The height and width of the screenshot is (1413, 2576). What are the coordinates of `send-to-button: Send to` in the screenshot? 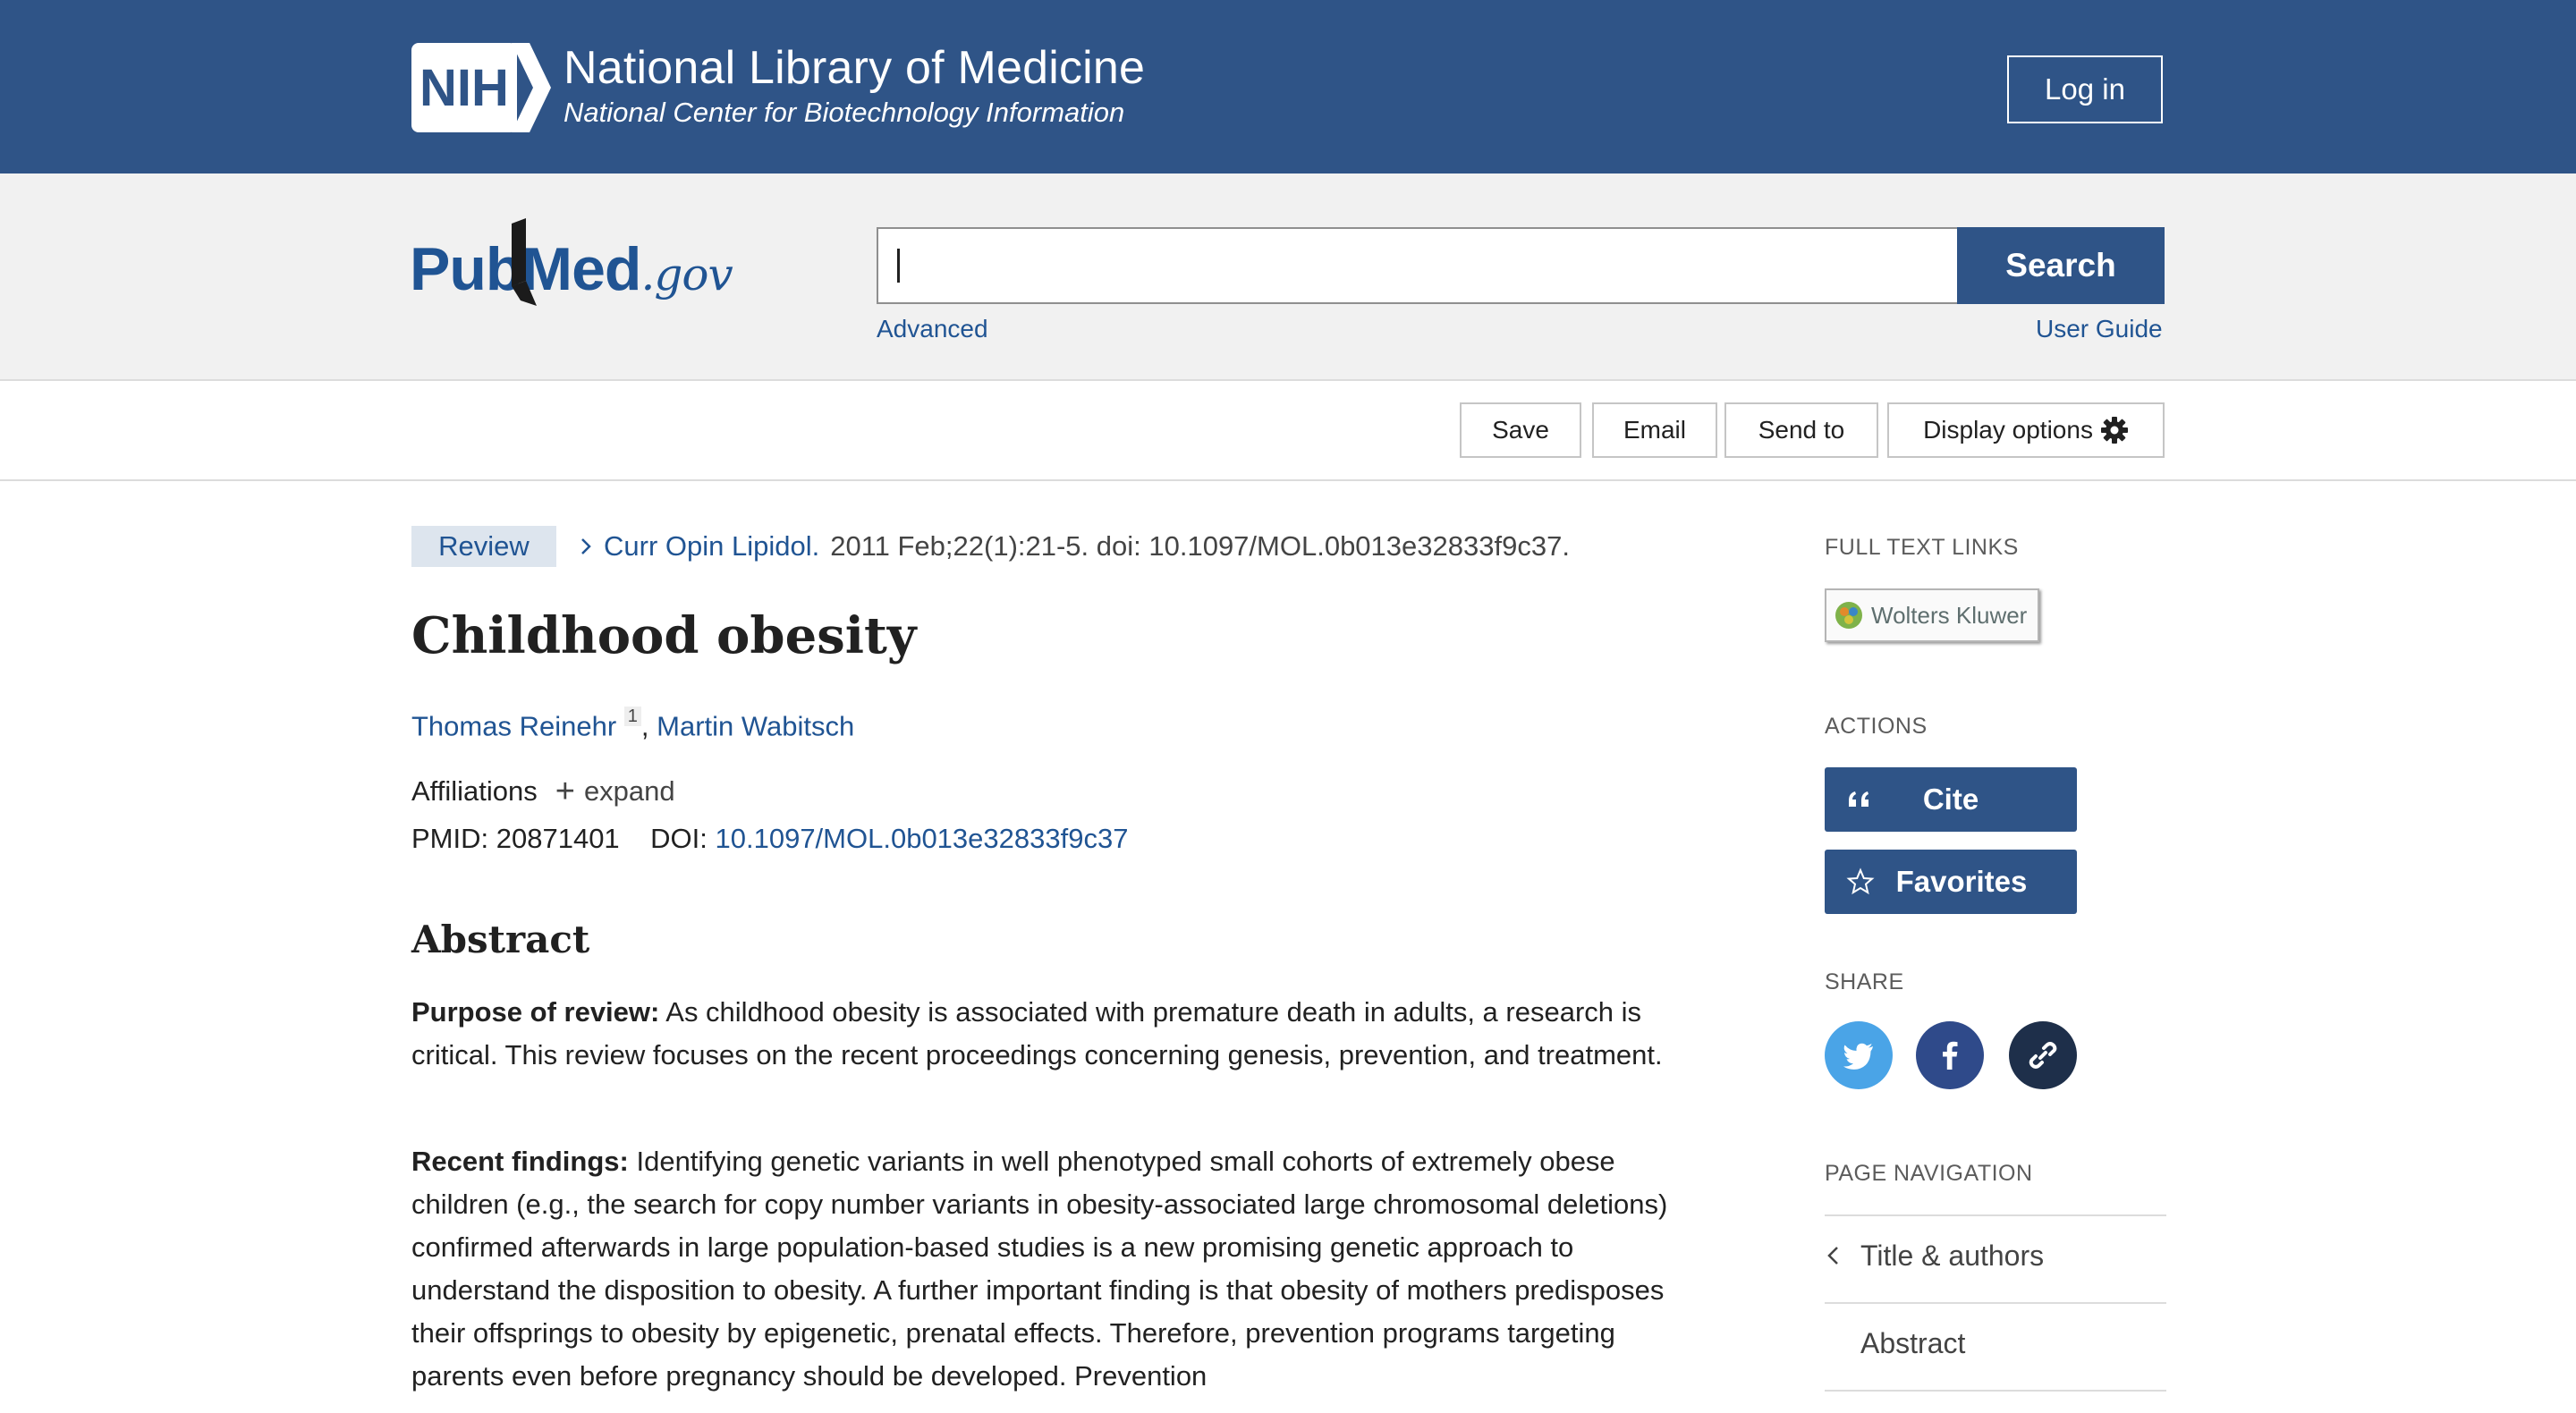 It's located at (1801, 430).